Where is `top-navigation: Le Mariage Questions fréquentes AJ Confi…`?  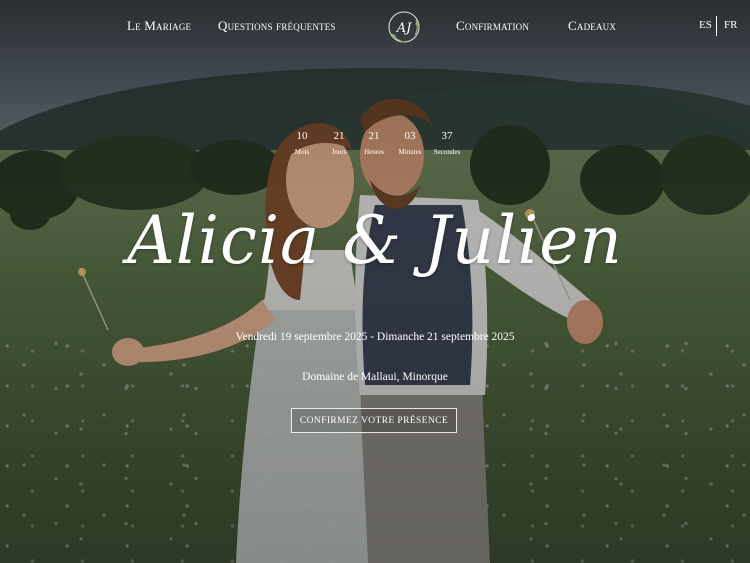
top-navigation: Le Mariage Questions fréquentes AJ Confi… is located at coordinates (375, 26).